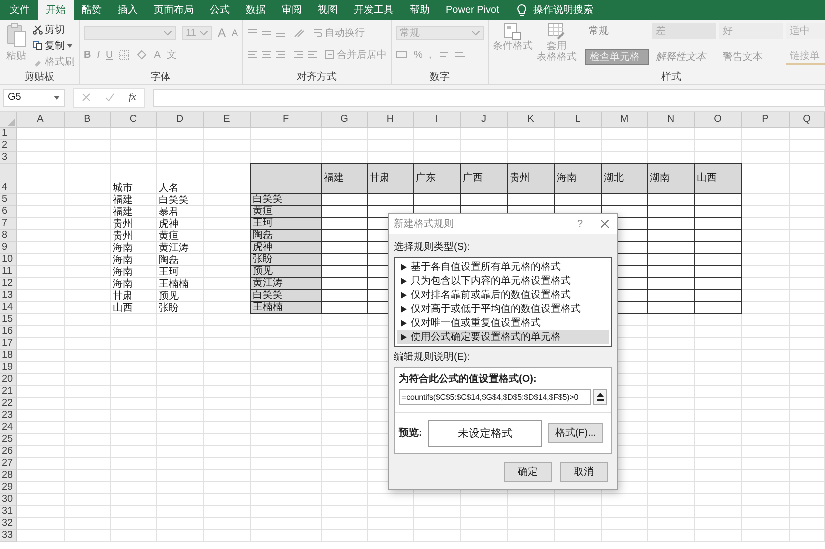 This screenshot has width=825, height=549. What do you see at coordinates (8, 536) in the screenshot?
I see `row-header: 33` at bounding box center [8, 536].